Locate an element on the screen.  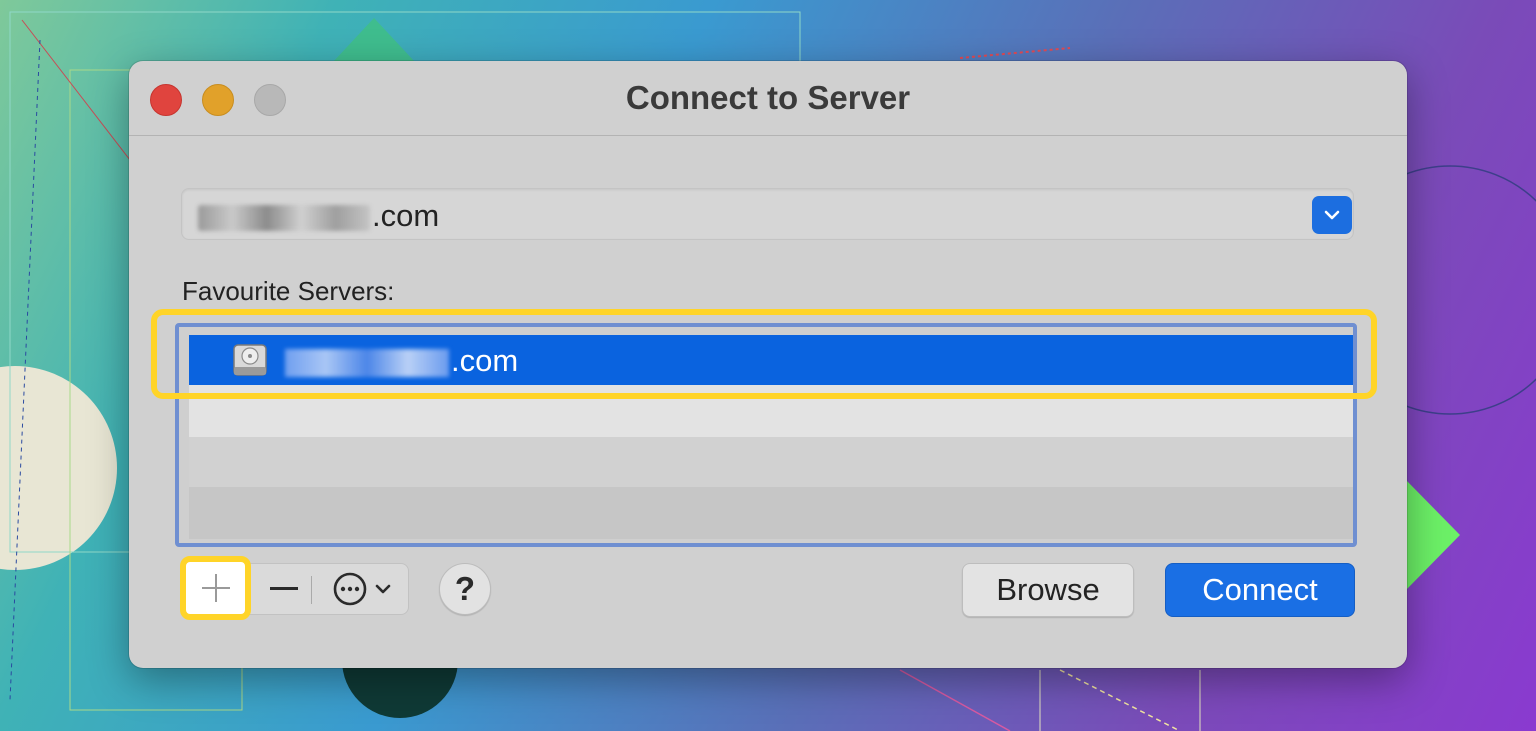
server-address-suffix: .com is located at coordinates (406, 215).